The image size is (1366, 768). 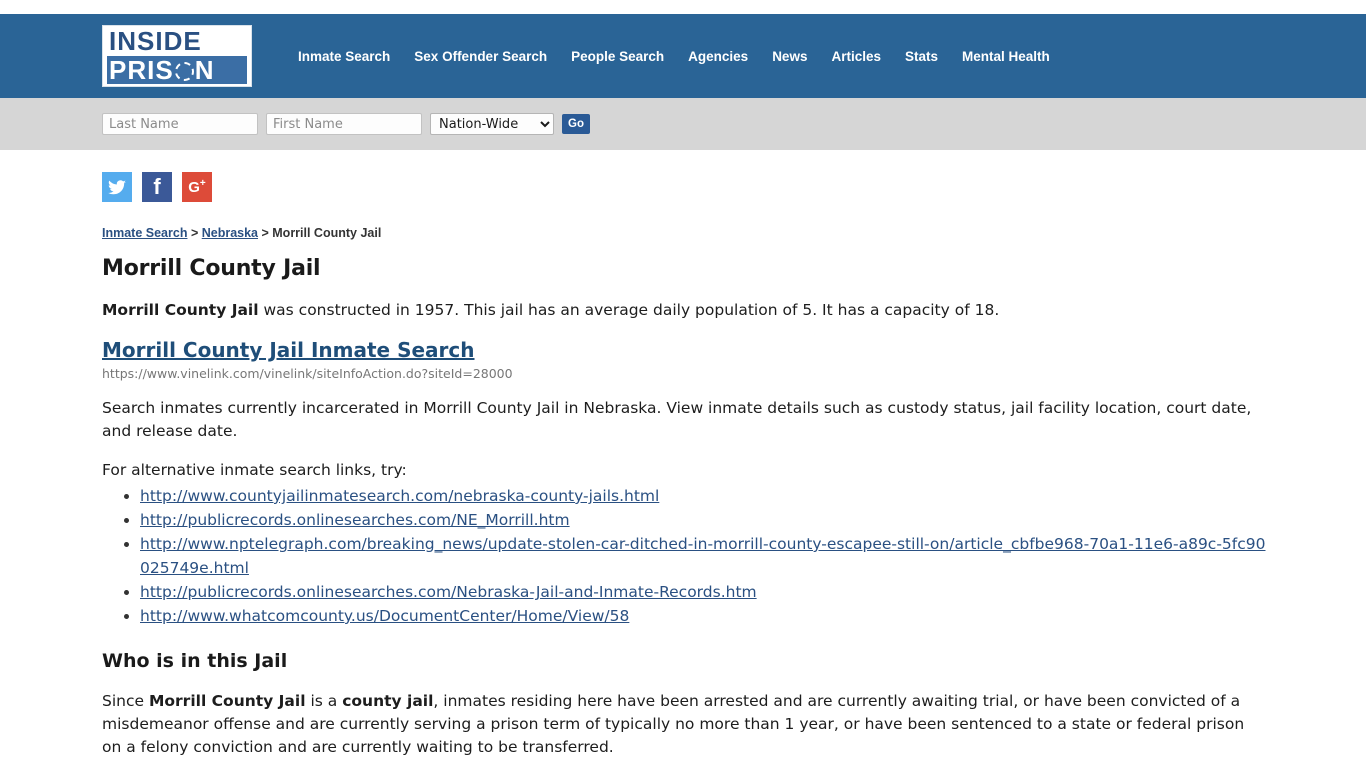 I want to click on breadcrumb-link-nebraska: Nebraska, so click(x=230, y=233).